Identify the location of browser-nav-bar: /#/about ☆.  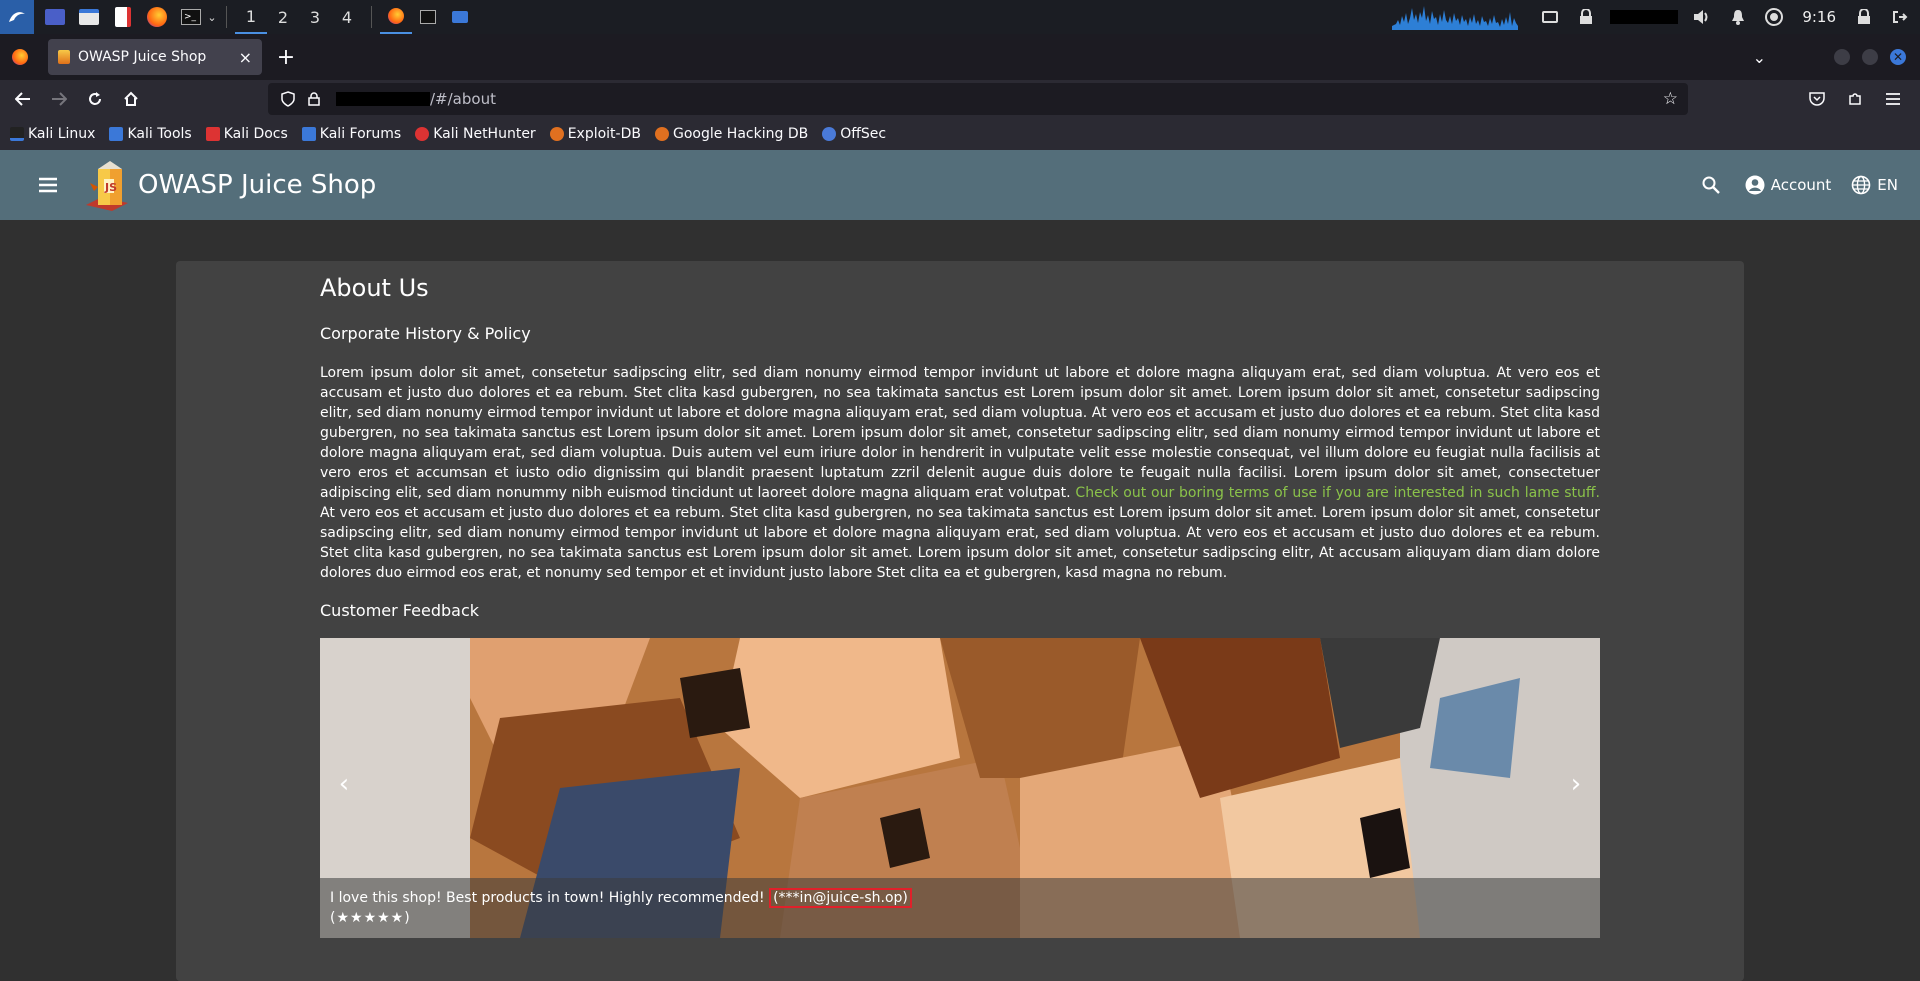
(960, 99).